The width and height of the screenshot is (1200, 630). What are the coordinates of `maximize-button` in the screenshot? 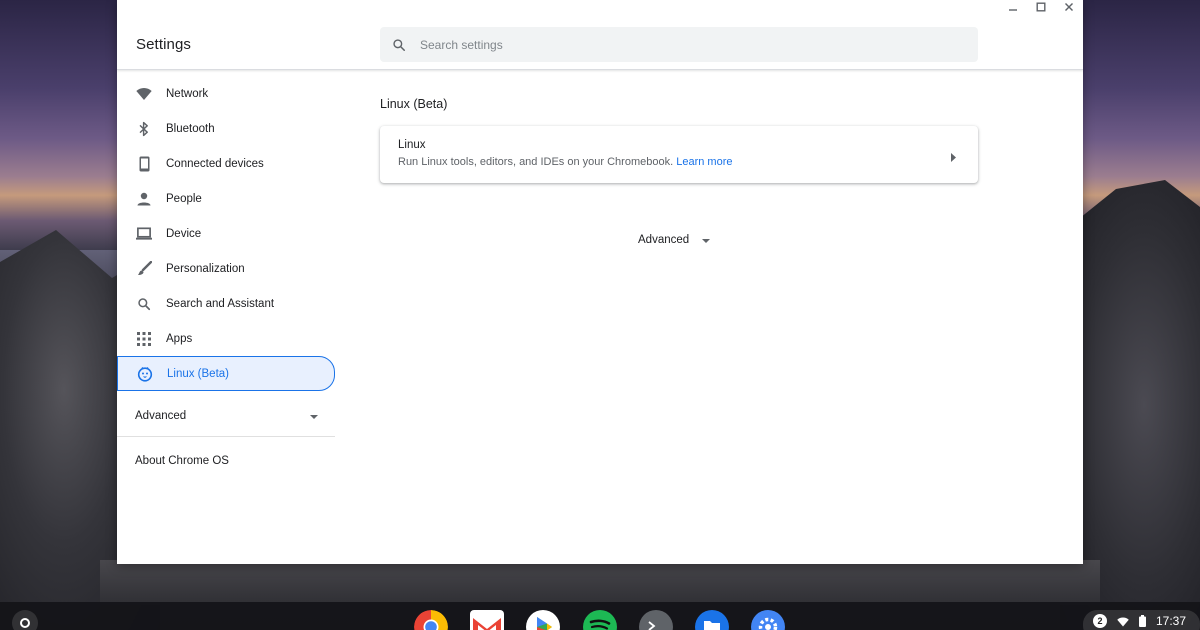 It's located at (1041, 7).